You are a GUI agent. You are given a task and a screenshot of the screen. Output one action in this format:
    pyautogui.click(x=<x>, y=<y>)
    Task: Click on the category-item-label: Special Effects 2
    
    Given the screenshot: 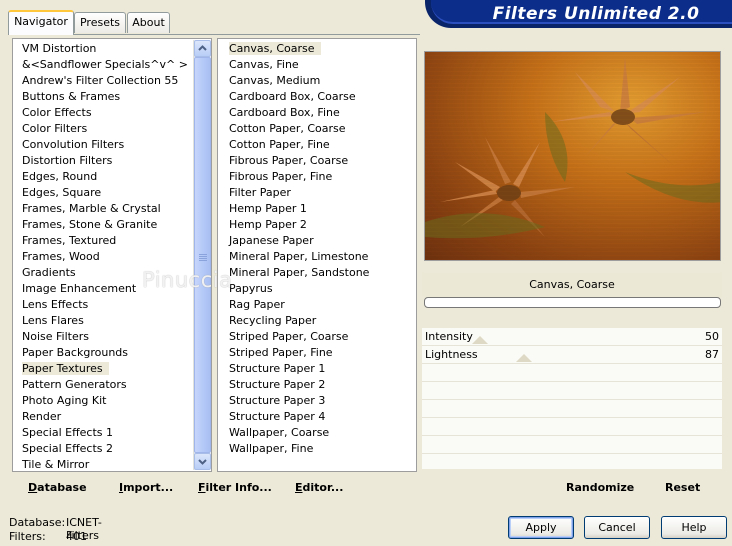 What is the action you would take?
    pyautogui.click(x=68, y=448)
    